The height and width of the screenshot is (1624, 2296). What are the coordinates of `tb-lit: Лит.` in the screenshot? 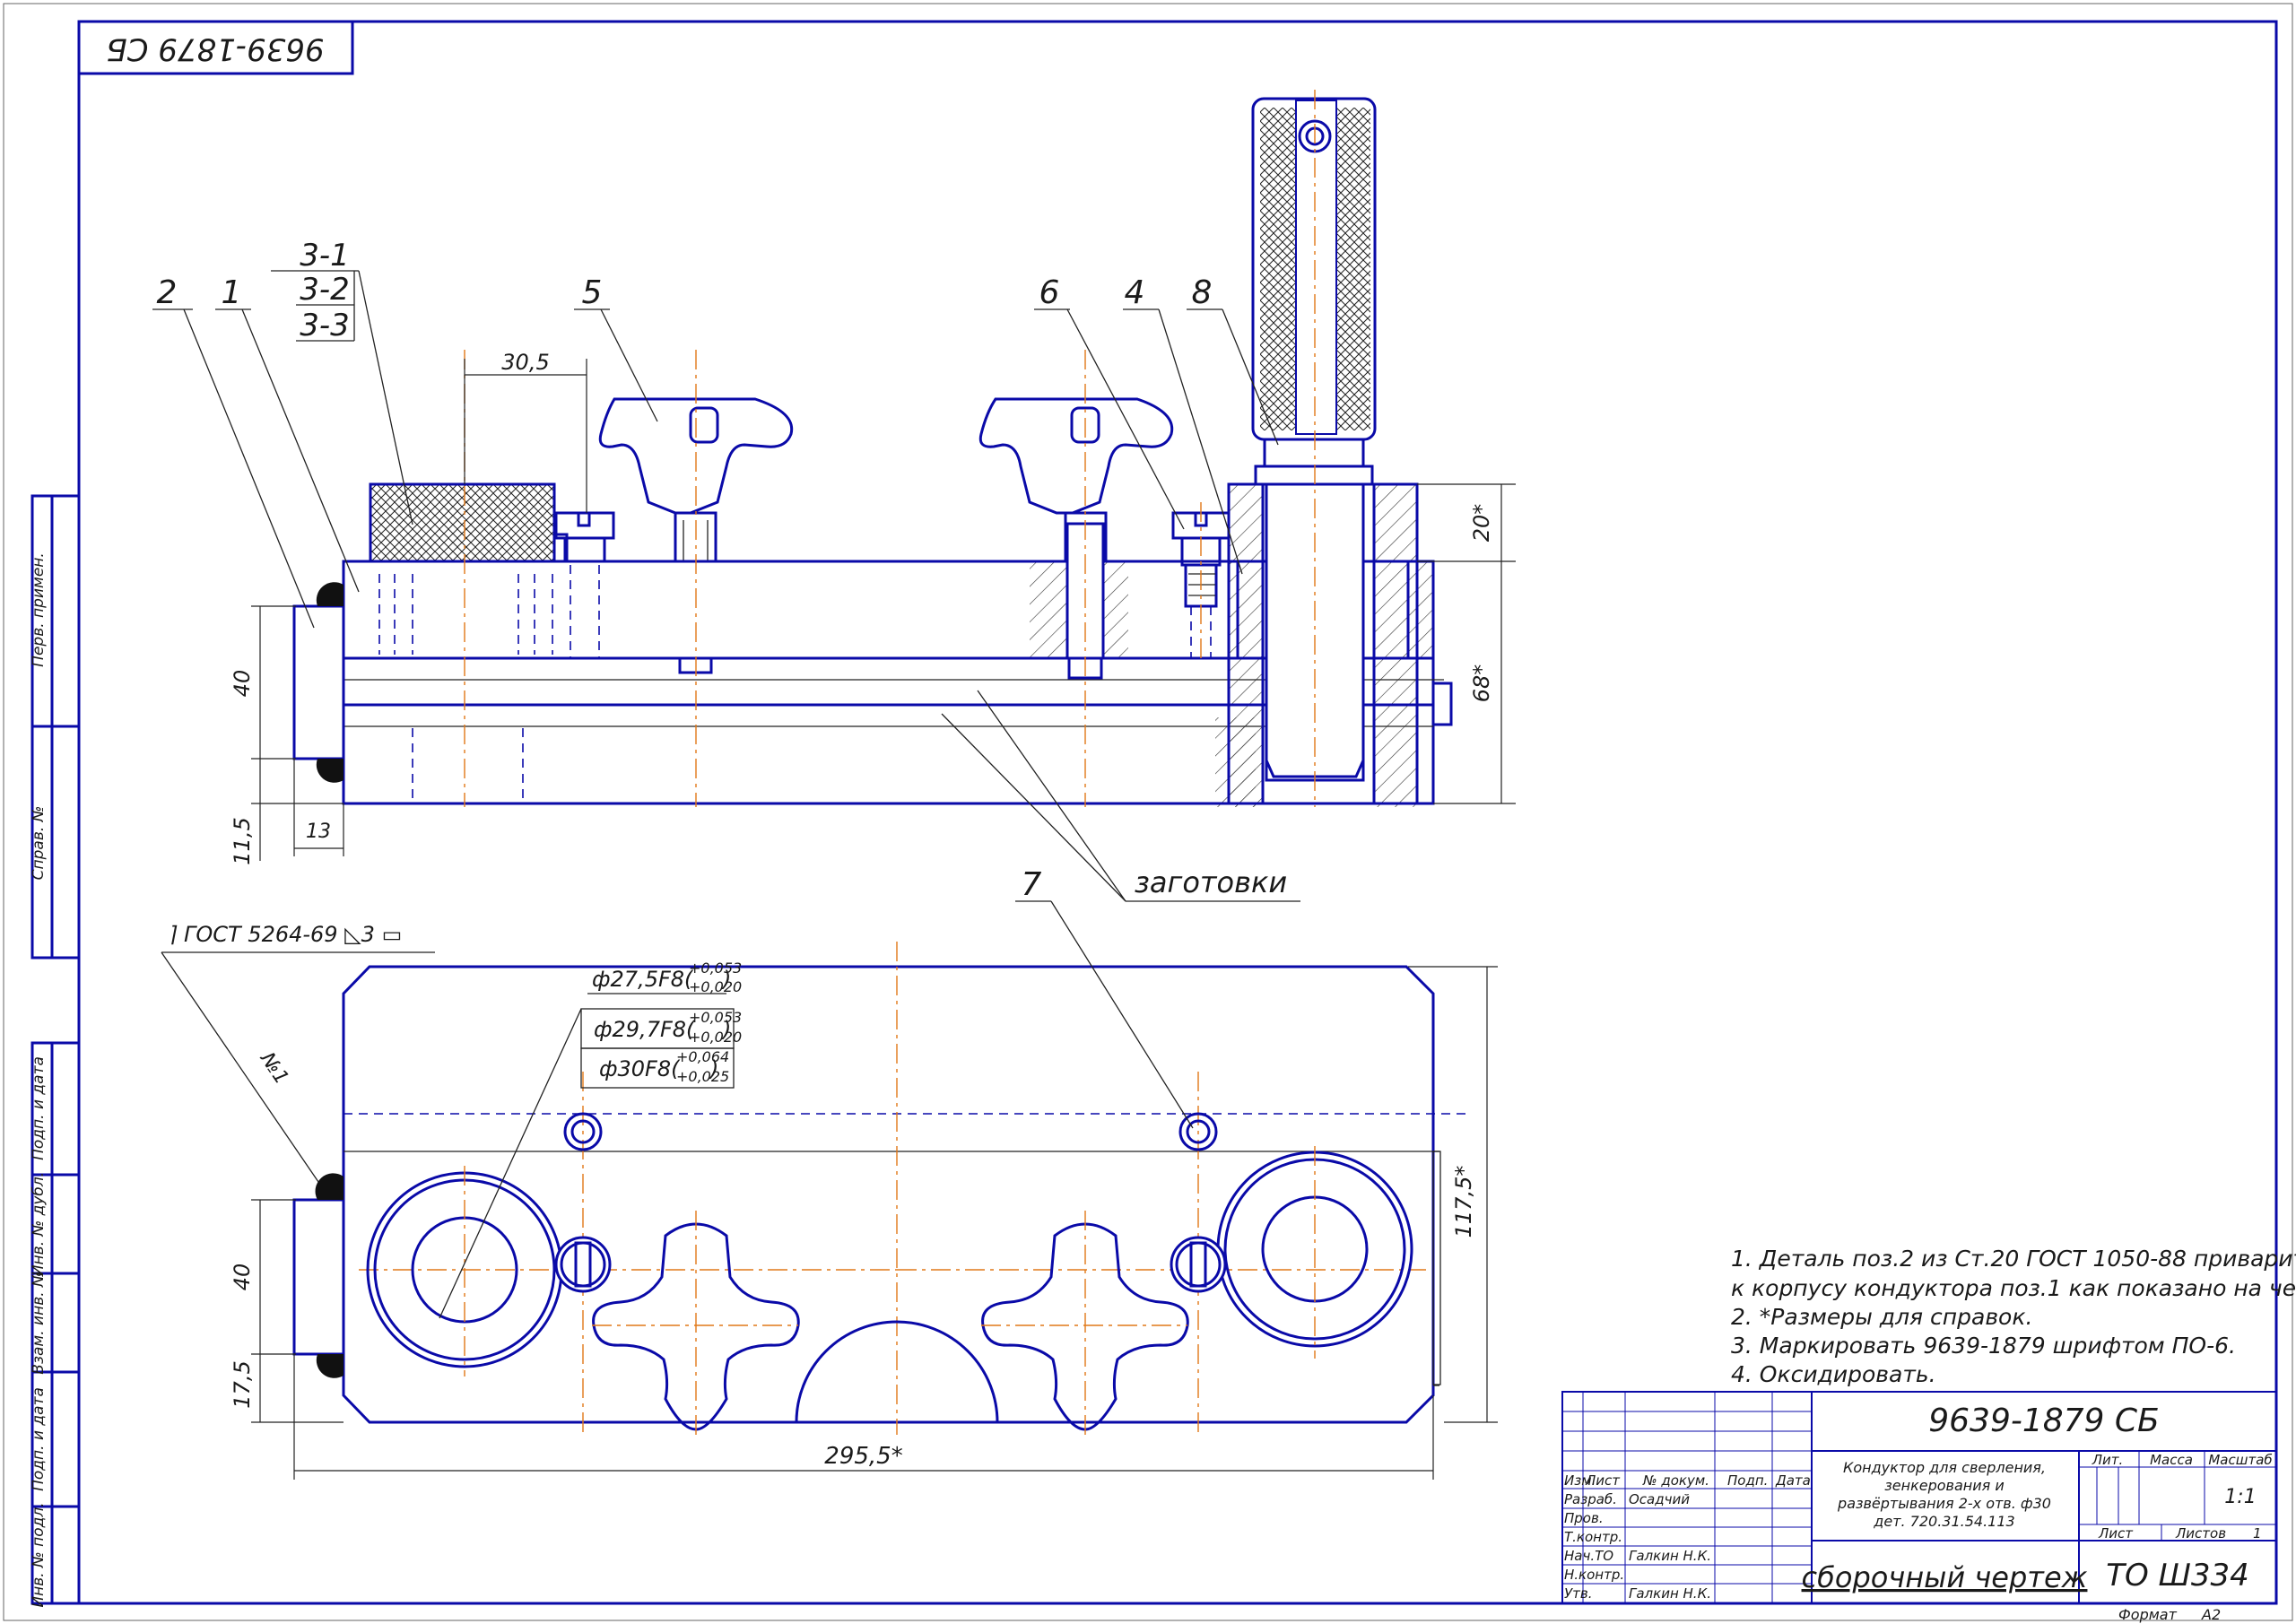 It's located at (2108, 1460).